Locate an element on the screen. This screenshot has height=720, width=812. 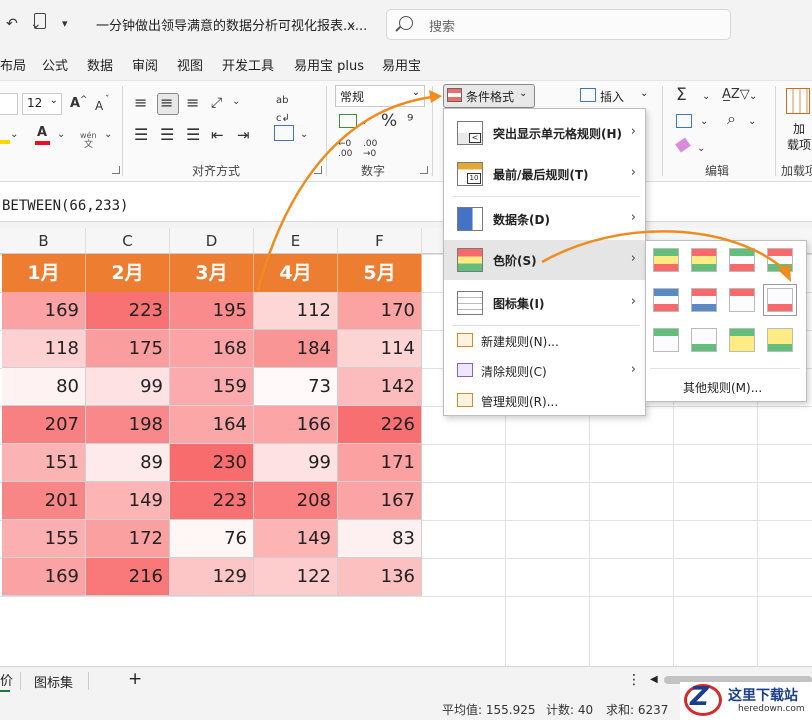
watermark: Z 这里下载站 heredown.com is located at coordinates (746, 701).